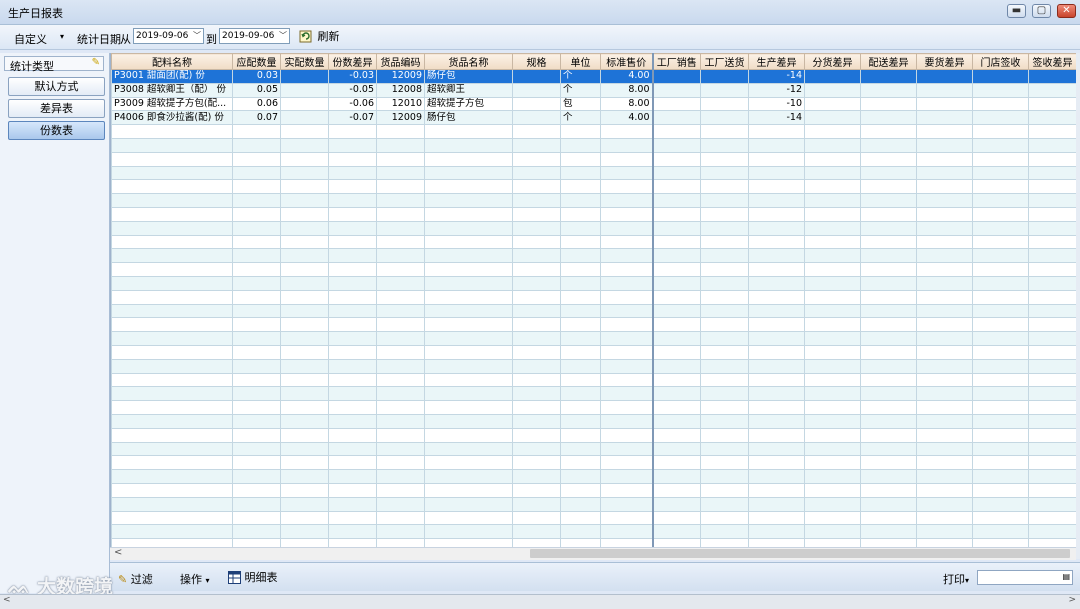  What do you see at coordinates (776, 118) in the screenshot?
I see `table-cell: -14` at bounding box center [776, 118].